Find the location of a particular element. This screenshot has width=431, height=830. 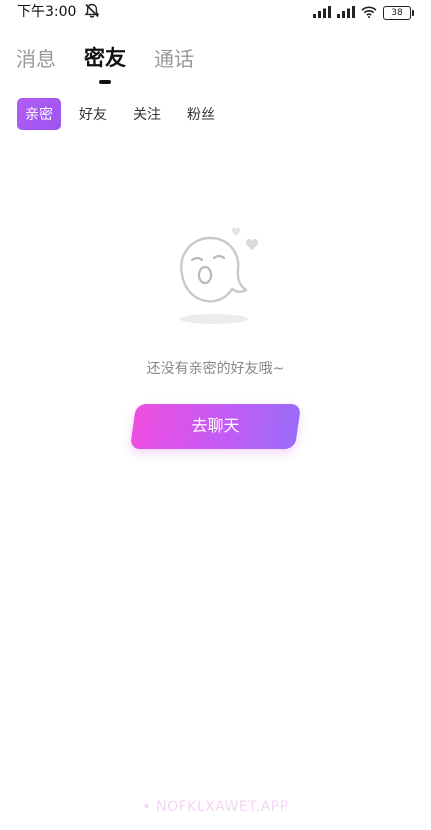

sub-tab-following: 关注 is located at coordinates (147, 114).